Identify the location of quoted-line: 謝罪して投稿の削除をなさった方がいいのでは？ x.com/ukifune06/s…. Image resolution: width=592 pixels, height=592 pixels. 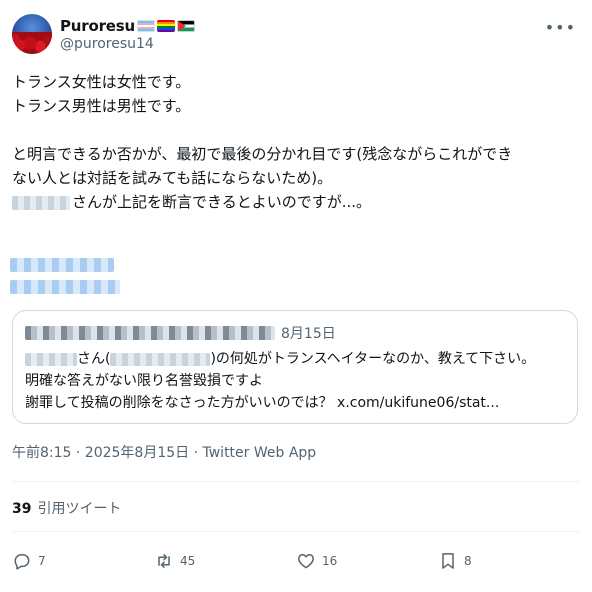
(262, 403).